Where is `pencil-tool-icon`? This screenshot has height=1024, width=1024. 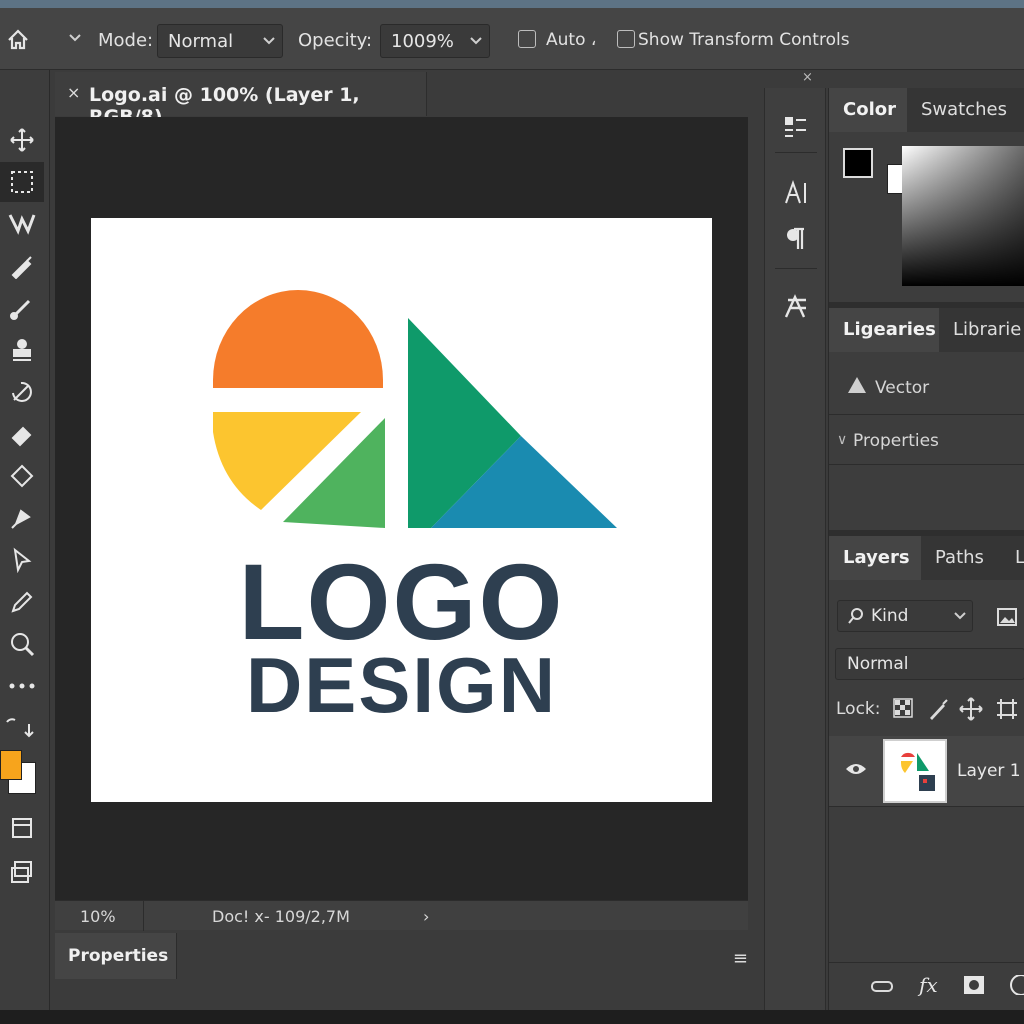
pencil-tool-icon is located at coordinates (22, 308).